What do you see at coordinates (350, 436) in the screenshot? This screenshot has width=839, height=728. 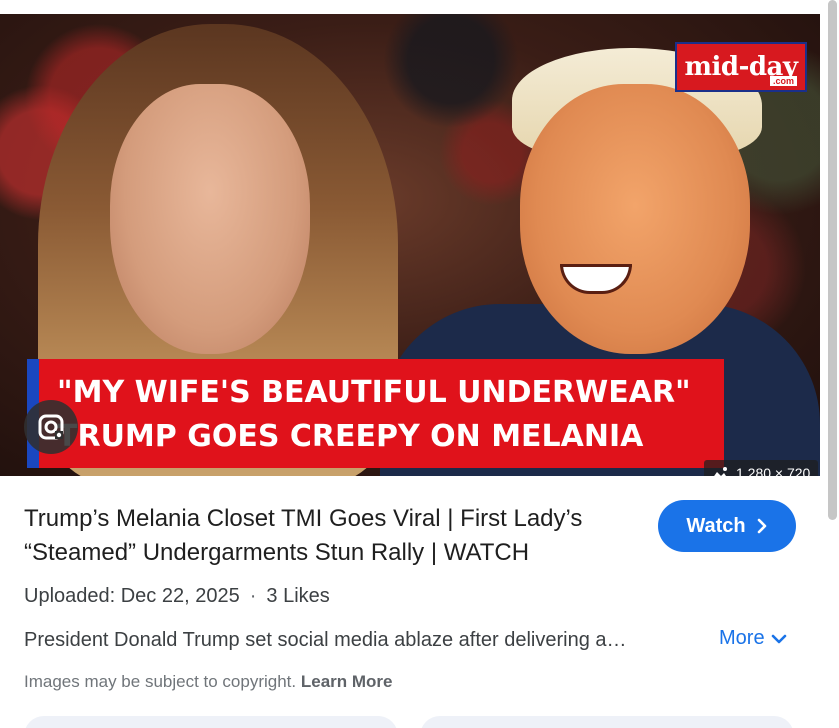 I see `headline-line-2: TRUMP GOES CREEPY ON MELANIA` at bounding box center [350, 436].